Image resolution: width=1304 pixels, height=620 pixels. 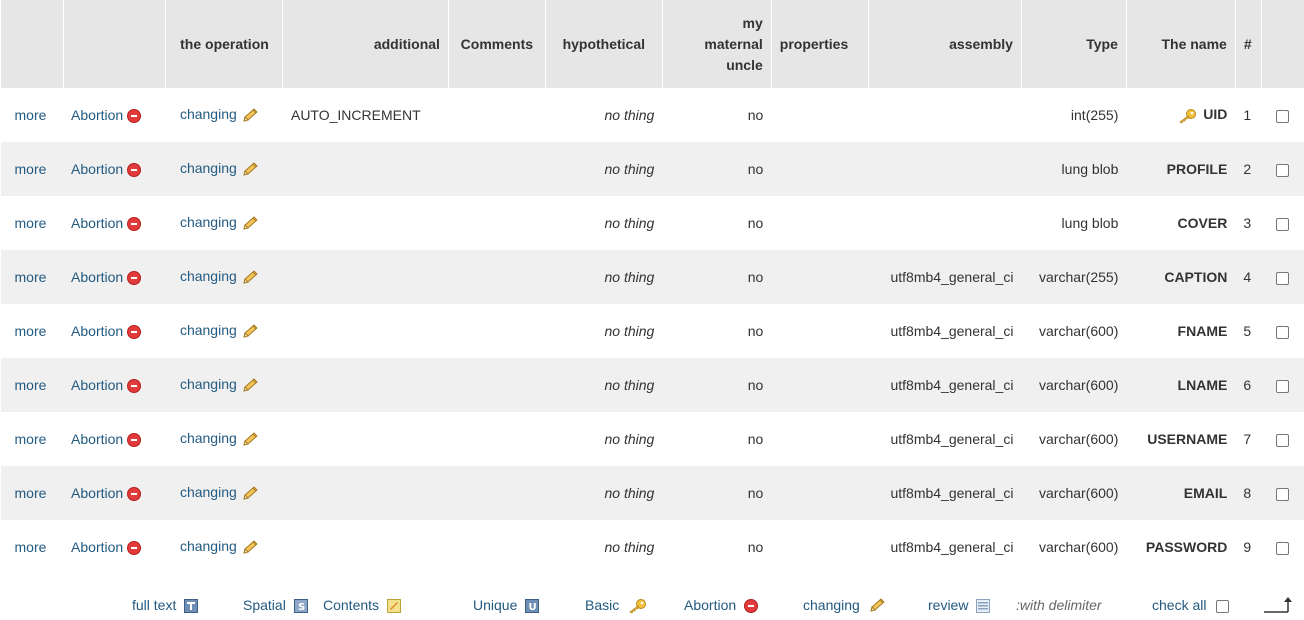 I want to click on browse-icon, so click(x=983, y=606).